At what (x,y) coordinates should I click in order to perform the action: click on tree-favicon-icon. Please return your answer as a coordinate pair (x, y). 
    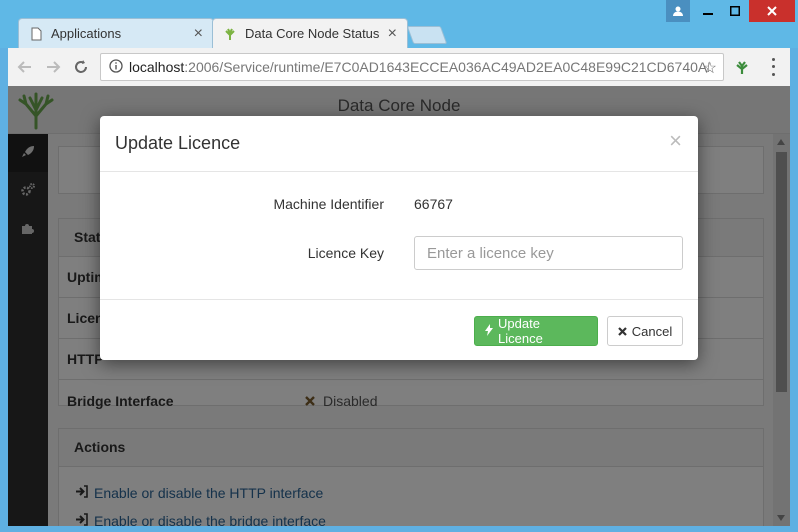
    Looking at the image, I should click on (230, 34).